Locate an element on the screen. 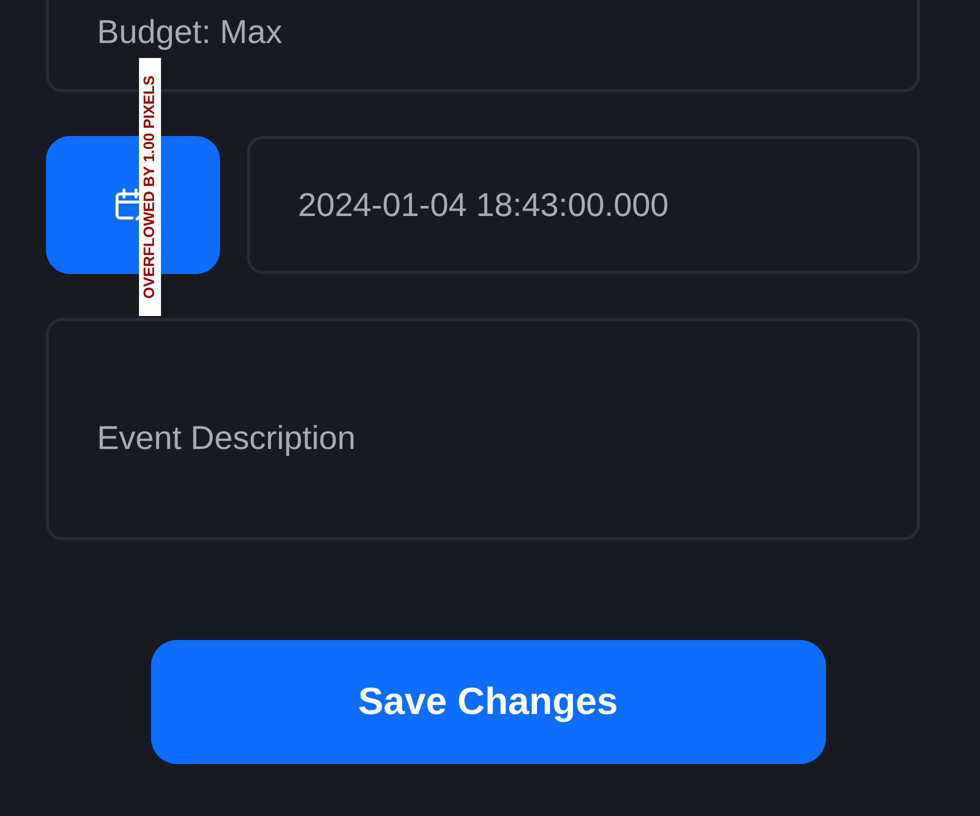 This screenshot has height=816, width=980. date-field: 2024-01-04 18:43:00.000 is located at coordinates (583, 205).